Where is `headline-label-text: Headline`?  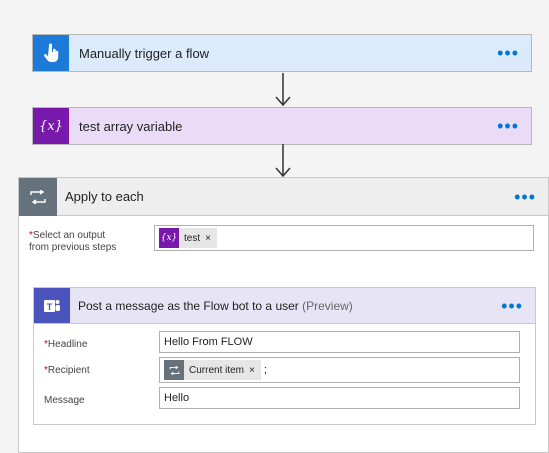
headline-label-text: Headline is located at coordinates (67, 344).